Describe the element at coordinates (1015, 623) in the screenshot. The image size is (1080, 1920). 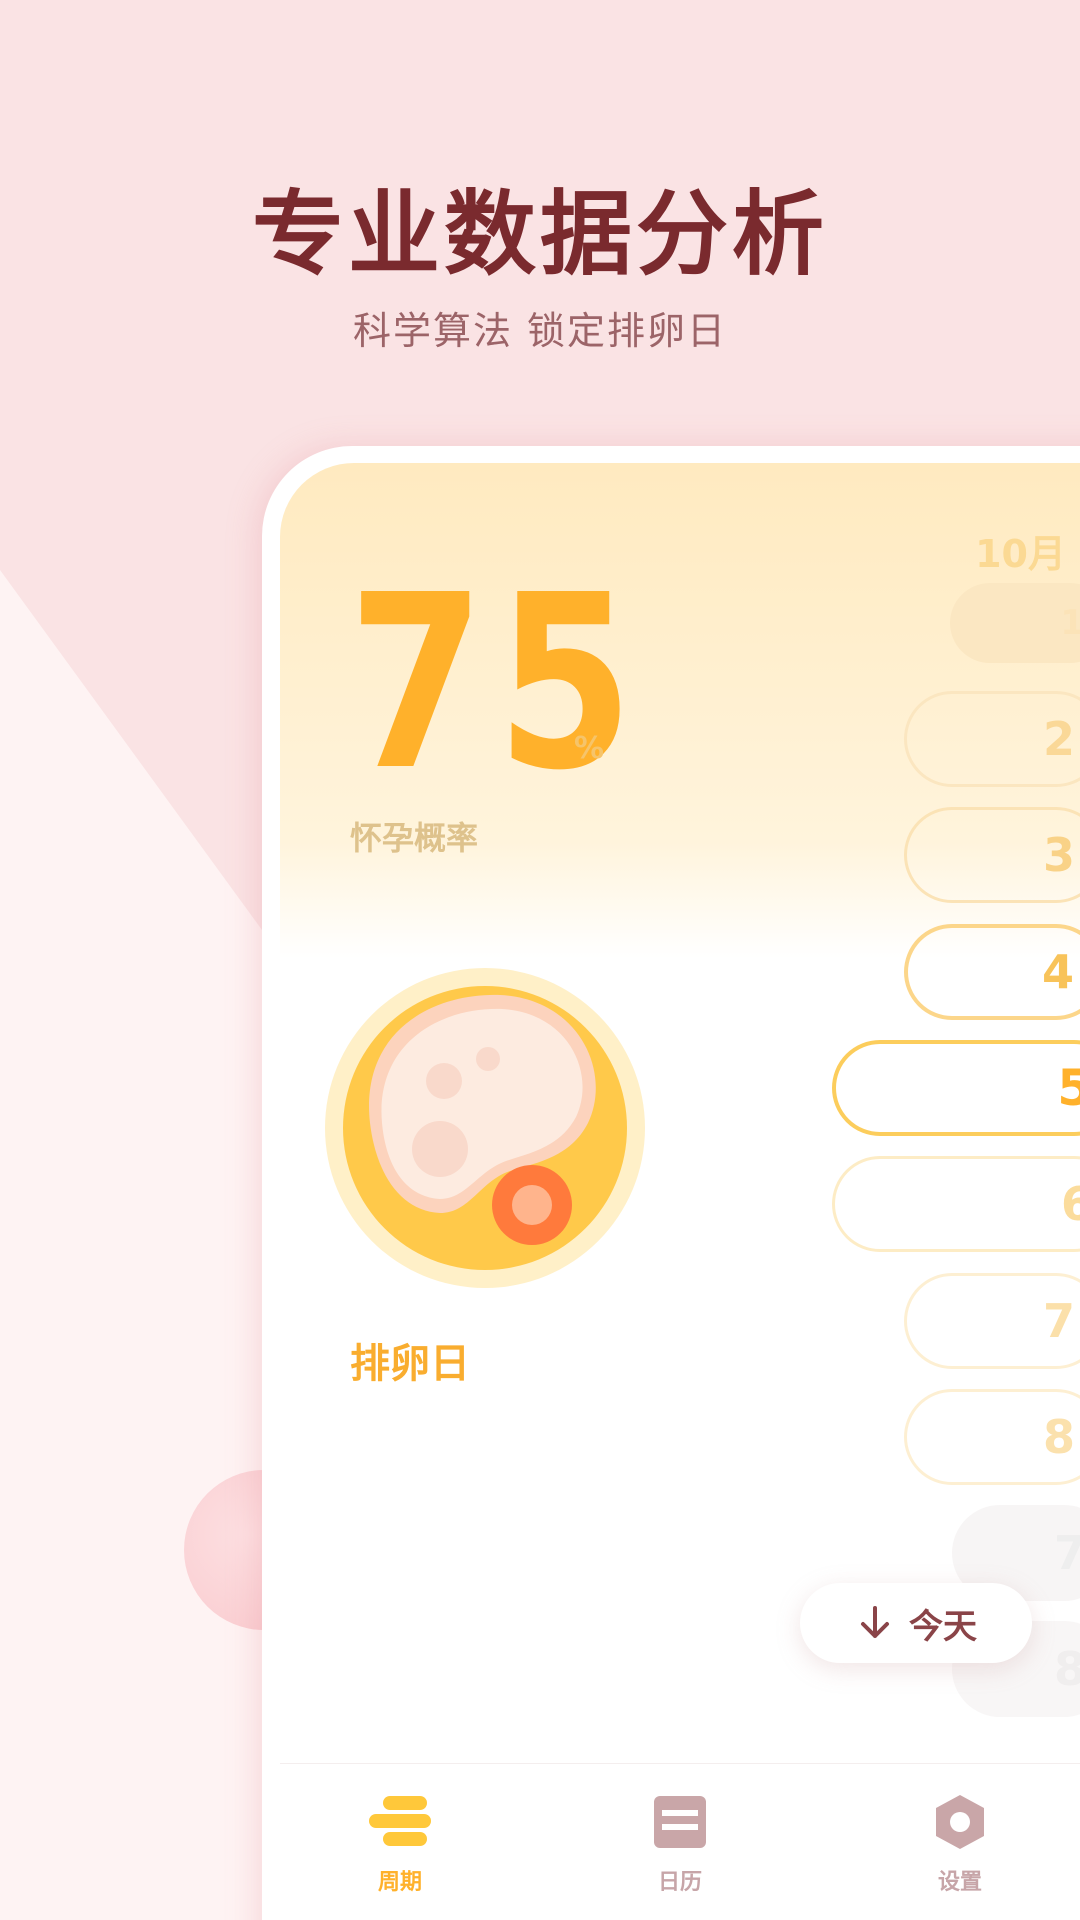
I see `day-item: 1` at that location.